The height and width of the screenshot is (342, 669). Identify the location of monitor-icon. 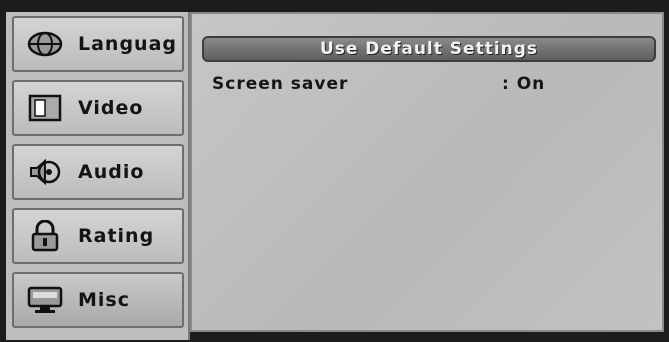
(45, 300).